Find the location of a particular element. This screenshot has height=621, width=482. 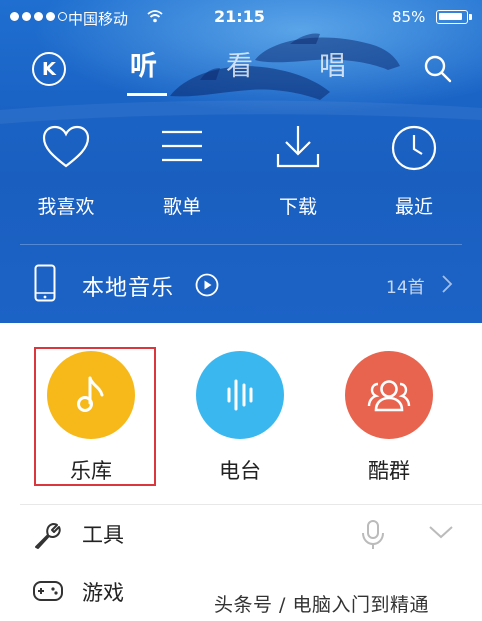

quick-item-label: 最近 is located at coordinates (413, 207).